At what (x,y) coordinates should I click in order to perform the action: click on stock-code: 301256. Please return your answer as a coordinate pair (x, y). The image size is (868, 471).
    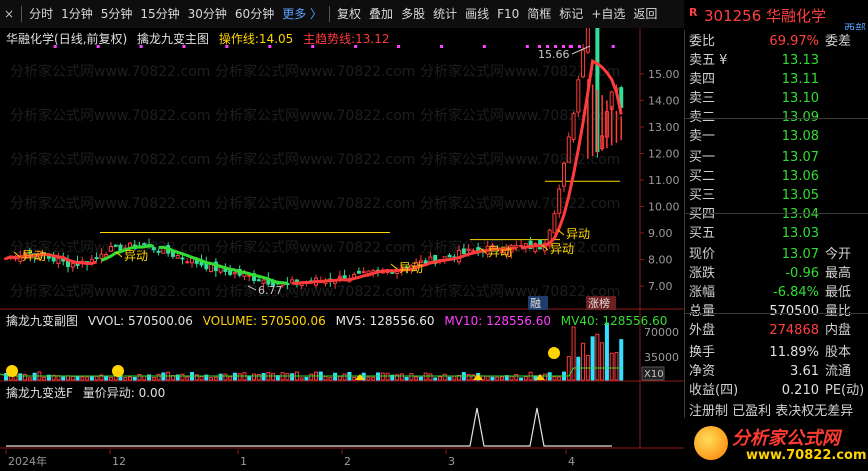
    Looking at the image, I should click on (733, 16).